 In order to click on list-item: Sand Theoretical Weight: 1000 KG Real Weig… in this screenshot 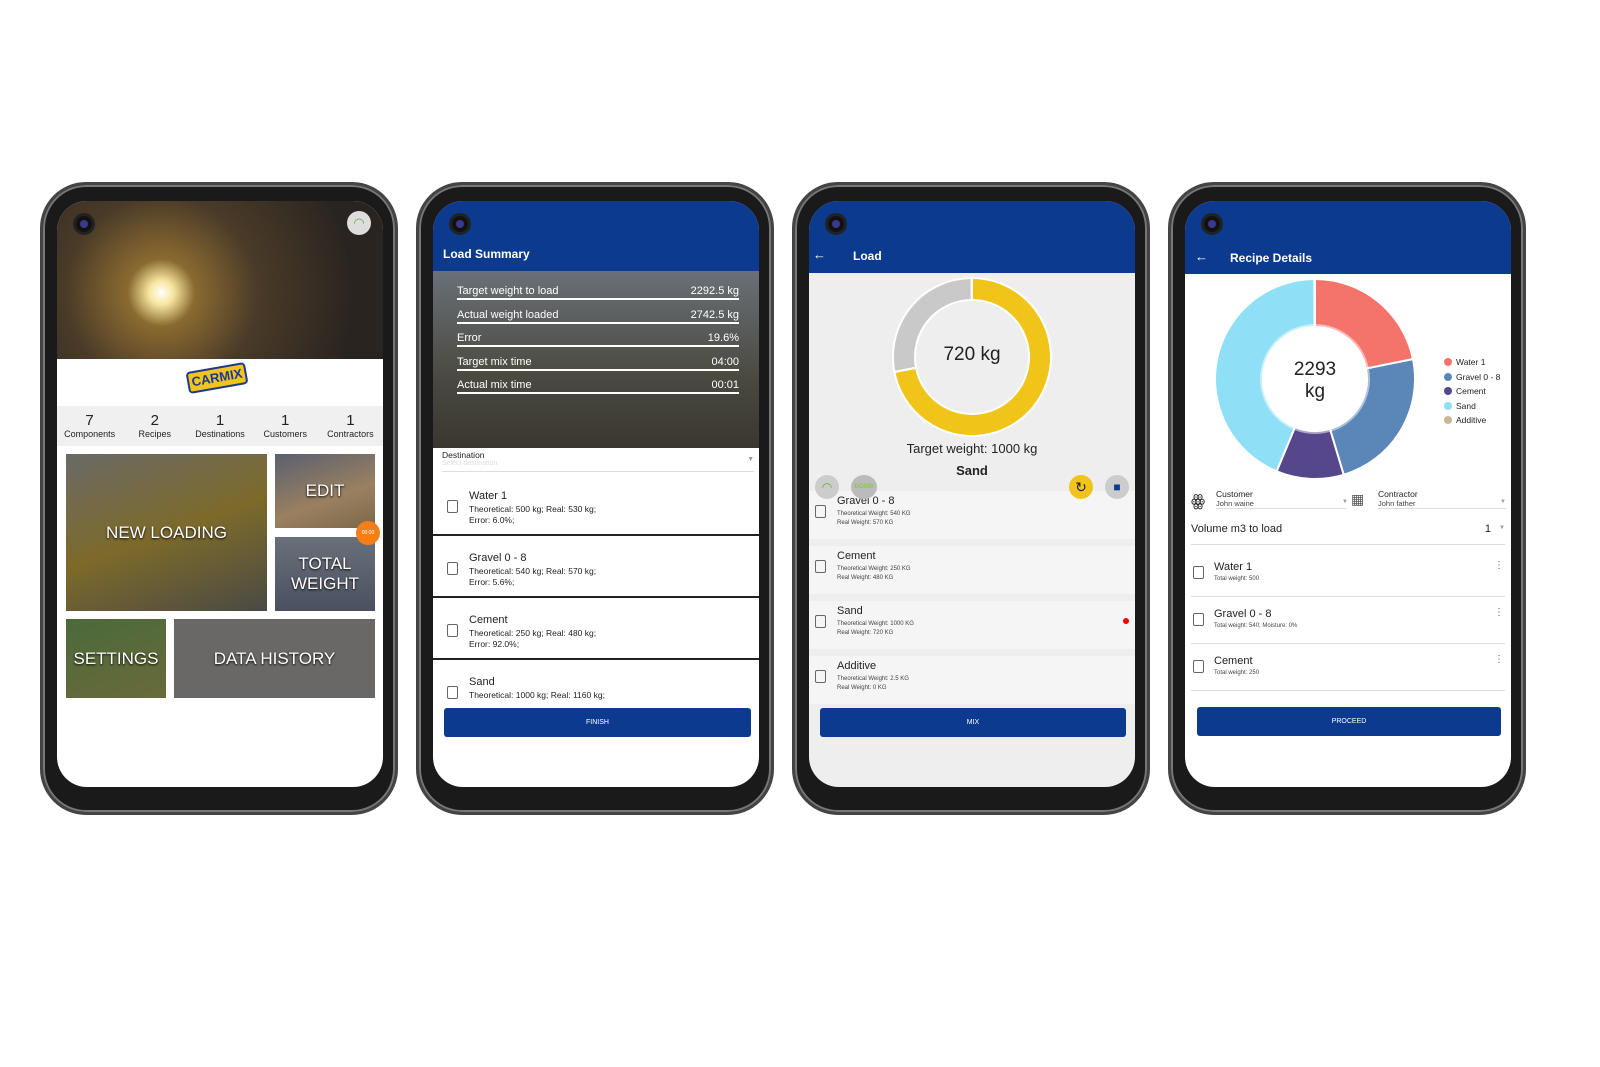, I will do `click(972, 625)`.